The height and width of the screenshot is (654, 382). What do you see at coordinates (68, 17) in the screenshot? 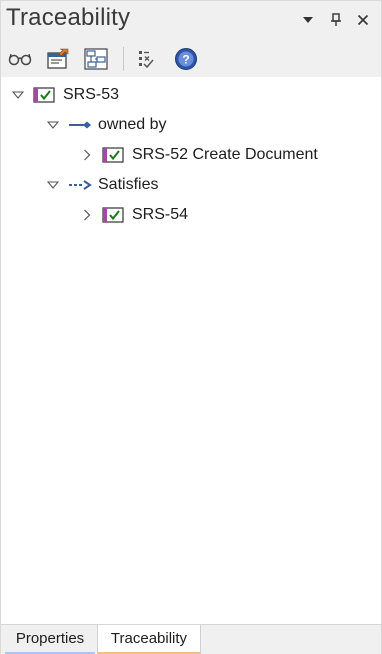
I see `panel-title: Traceability` at bounding box center [68, 17].